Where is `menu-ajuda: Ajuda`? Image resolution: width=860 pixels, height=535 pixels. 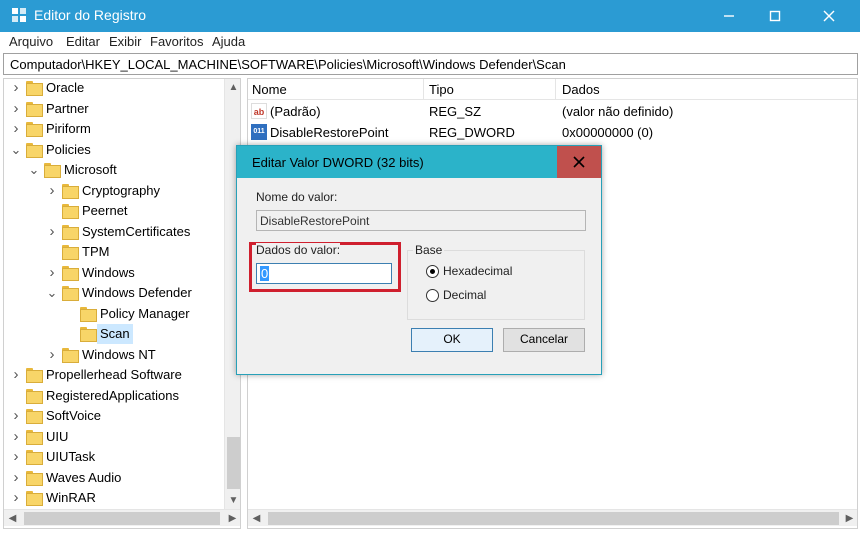 menu-ajuda: Ajuda is located at coordinates (228, 41).